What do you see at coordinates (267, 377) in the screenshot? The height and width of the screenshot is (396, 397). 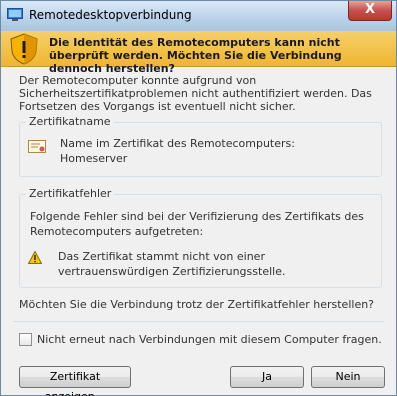 I see `yes-button: Ja` at bounding box center [267, 377].